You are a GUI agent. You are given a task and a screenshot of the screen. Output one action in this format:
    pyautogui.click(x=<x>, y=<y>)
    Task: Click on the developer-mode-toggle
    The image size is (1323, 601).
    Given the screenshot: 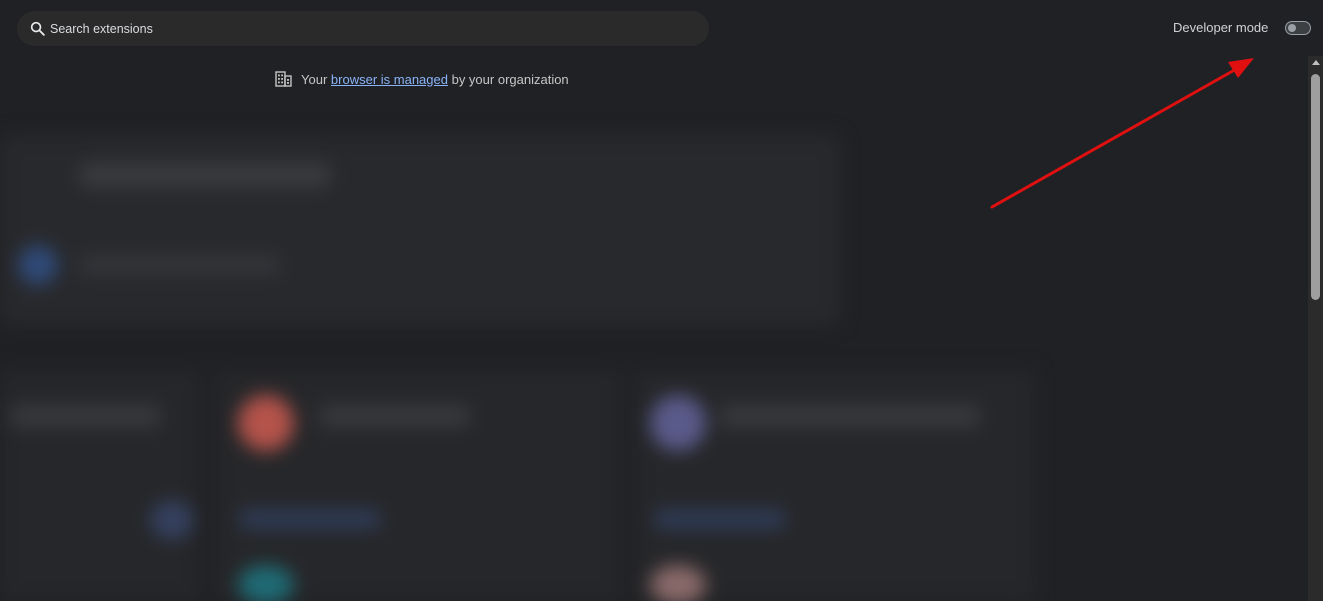 What is the action you would take?
    pyautogui.click(x=1298, y=28)
    